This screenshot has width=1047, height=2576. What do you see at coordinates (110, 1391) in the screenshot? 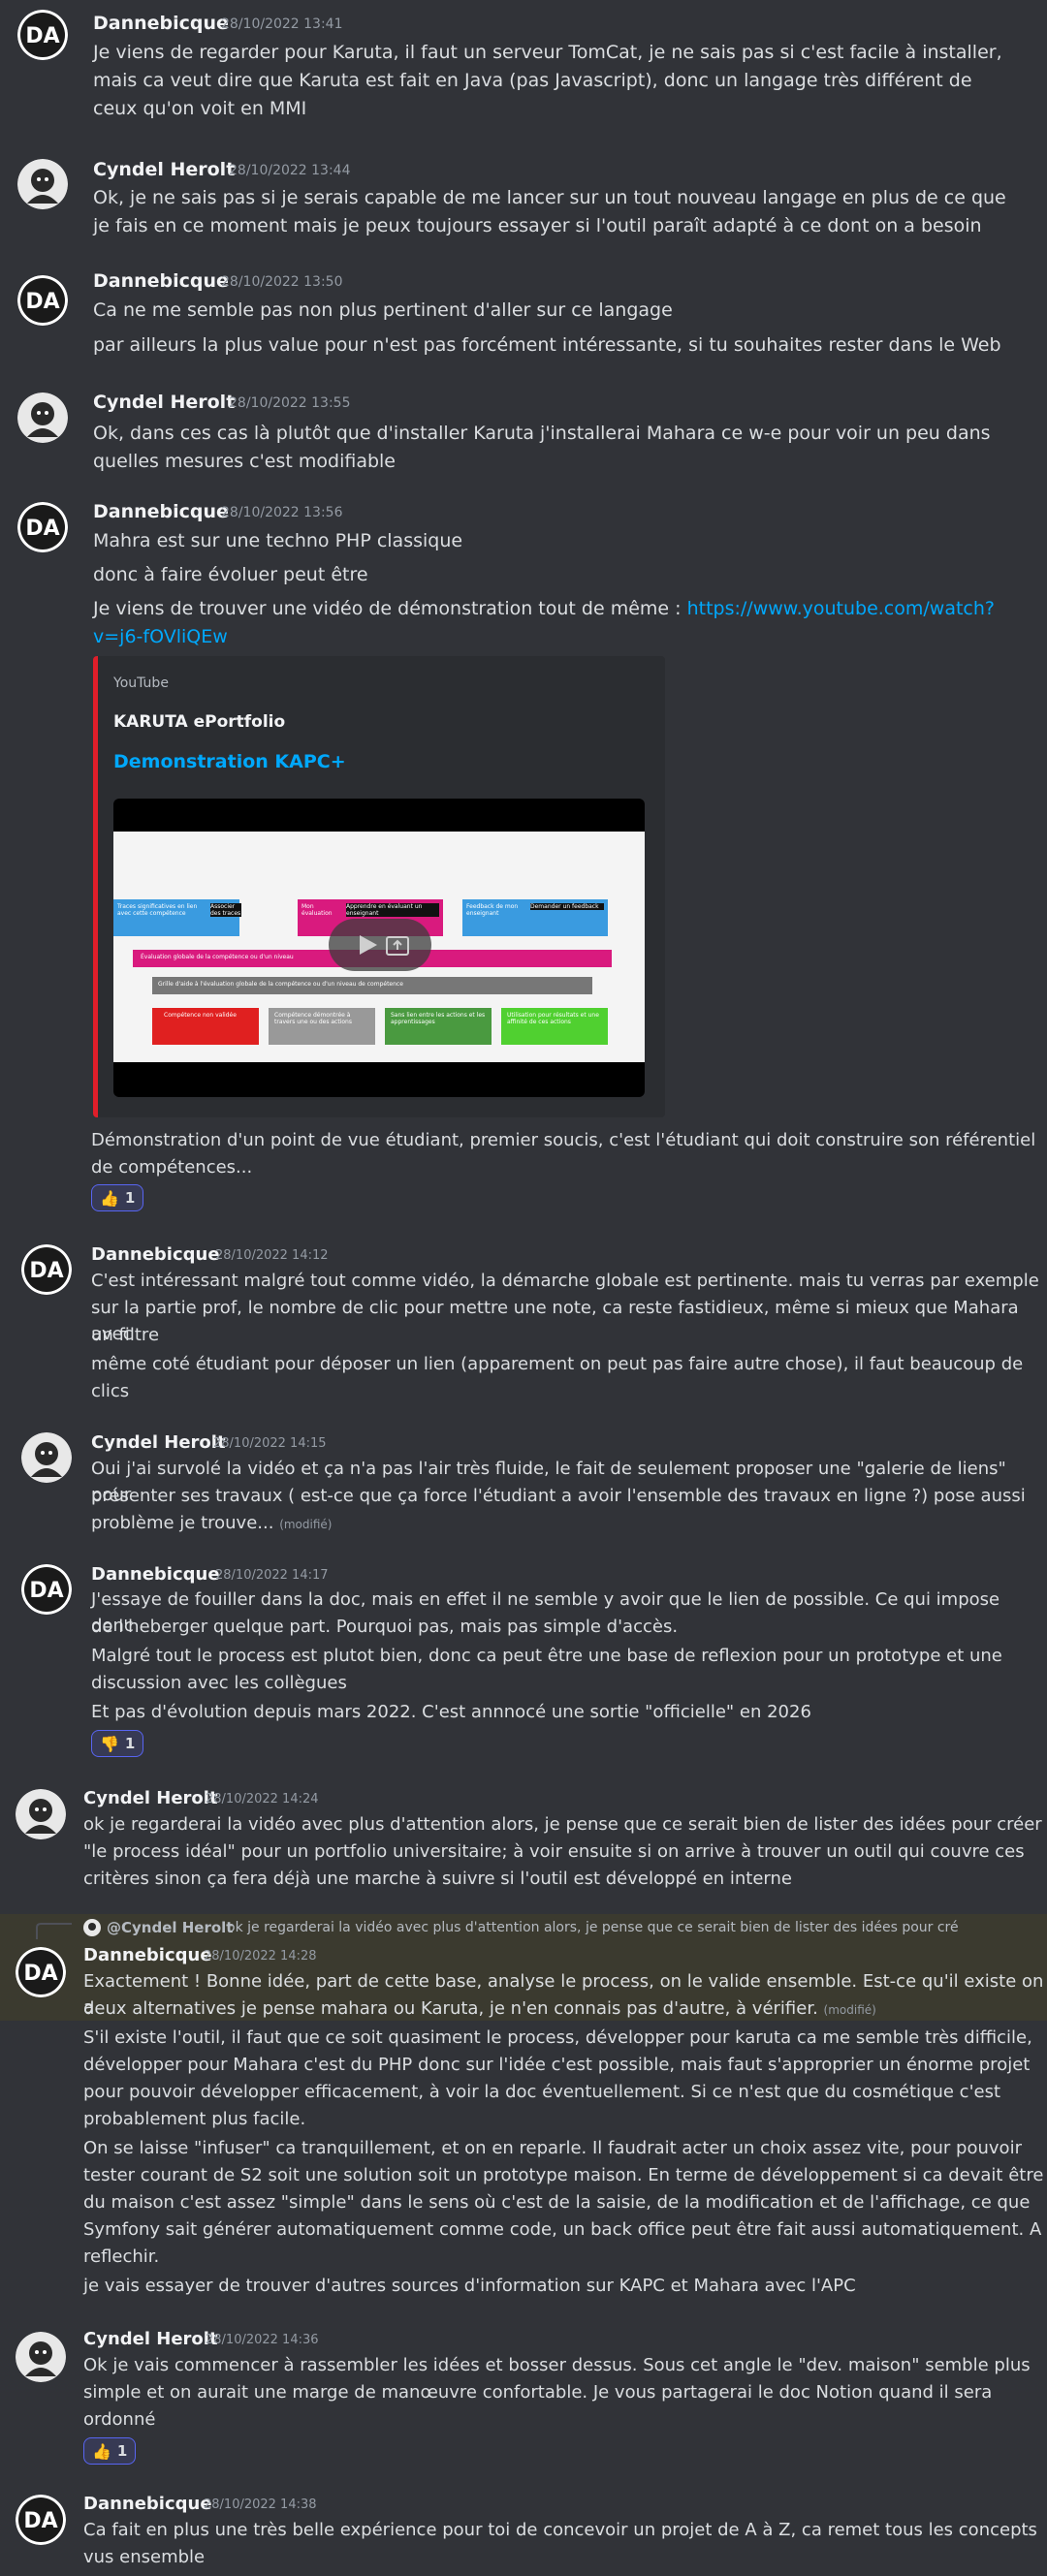
I see `message-line: clics` at bounding box center [110, 1391].